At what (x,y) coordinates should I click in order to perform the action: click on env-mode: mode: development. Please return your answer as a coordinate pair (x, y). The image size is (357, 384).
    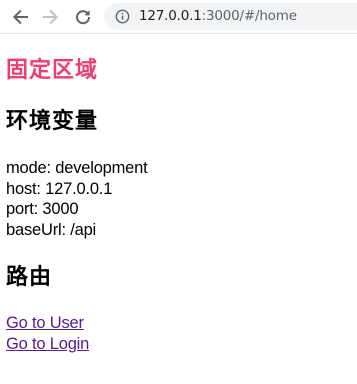
    Looking at the image, I should click on (77, 168).